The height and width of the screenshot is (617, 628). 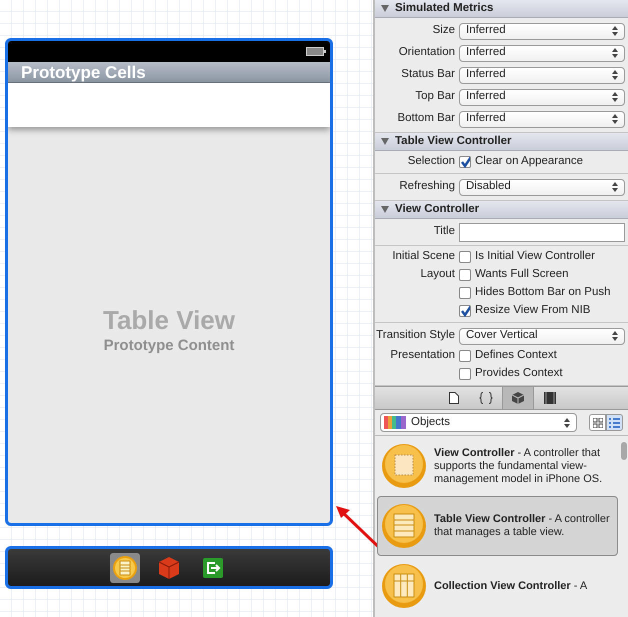 I want to click on library-item: Collection View Controller - A, so click(x=497, y=586).